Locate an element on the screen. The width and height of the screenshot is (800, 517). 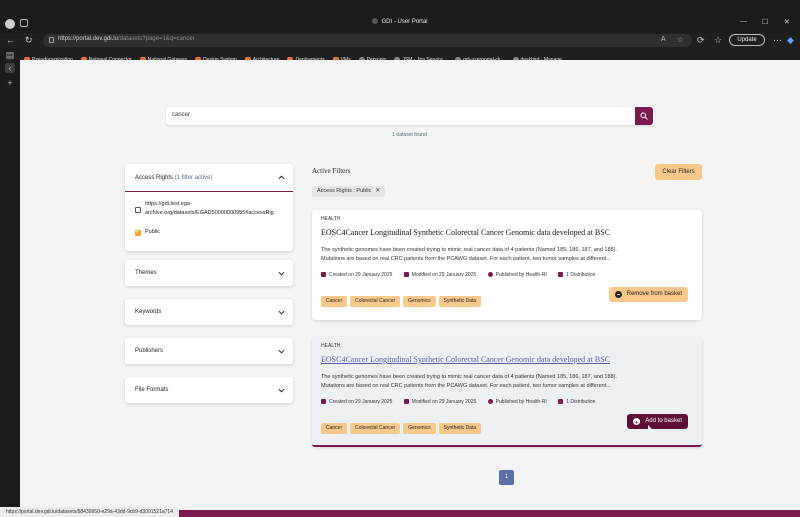
calendar-edit-icon is located at coordinates (406, 274).